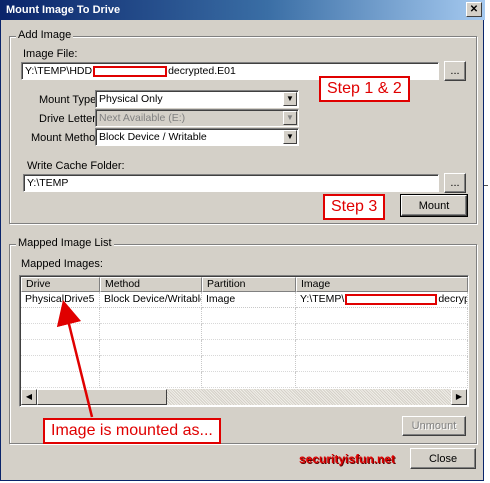  I want to click on drive-letter-select: Next Available (E:) ▼, so click(197, 118).